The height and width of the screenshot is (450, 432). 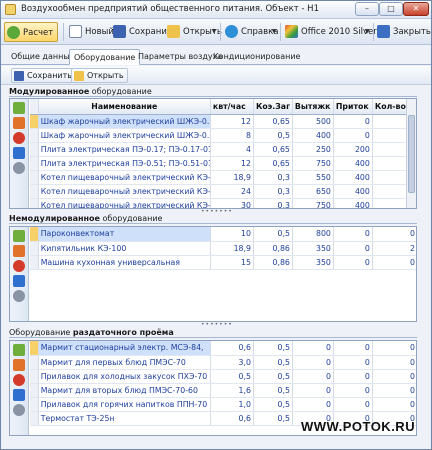 What do you see at coordinates (99, 75) in the screenshot?
I see `equipment-open-button: Открыть` at bounding box center [99, 75].